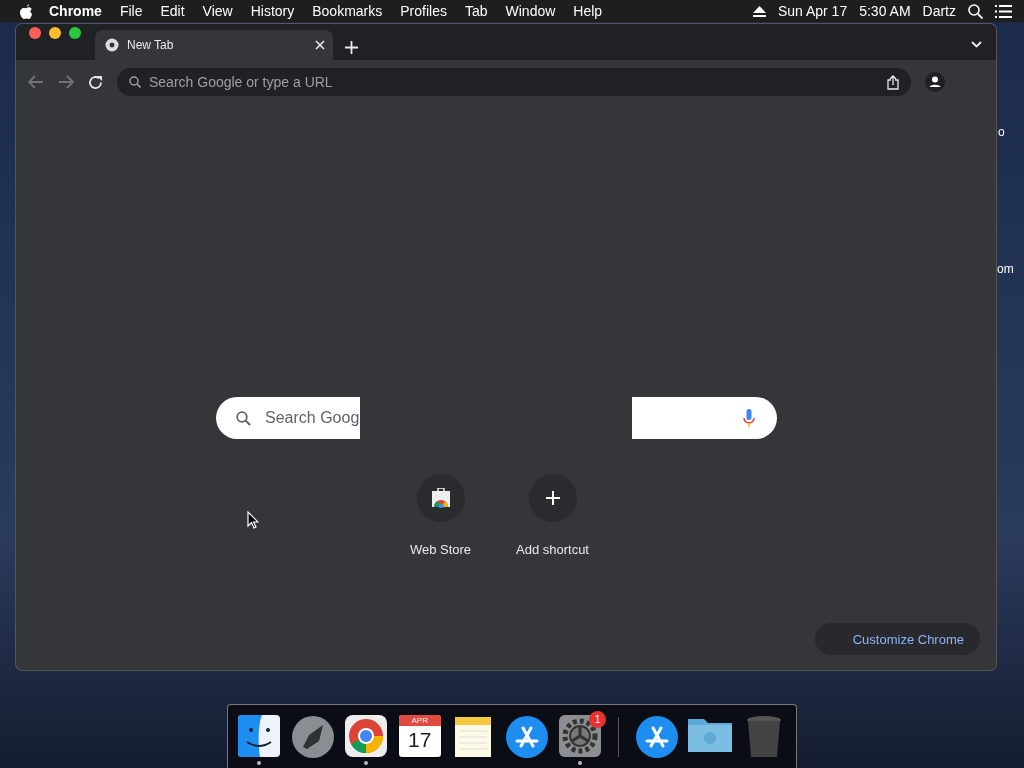  I want to click on menu-item: Edit, so click(172, 11).